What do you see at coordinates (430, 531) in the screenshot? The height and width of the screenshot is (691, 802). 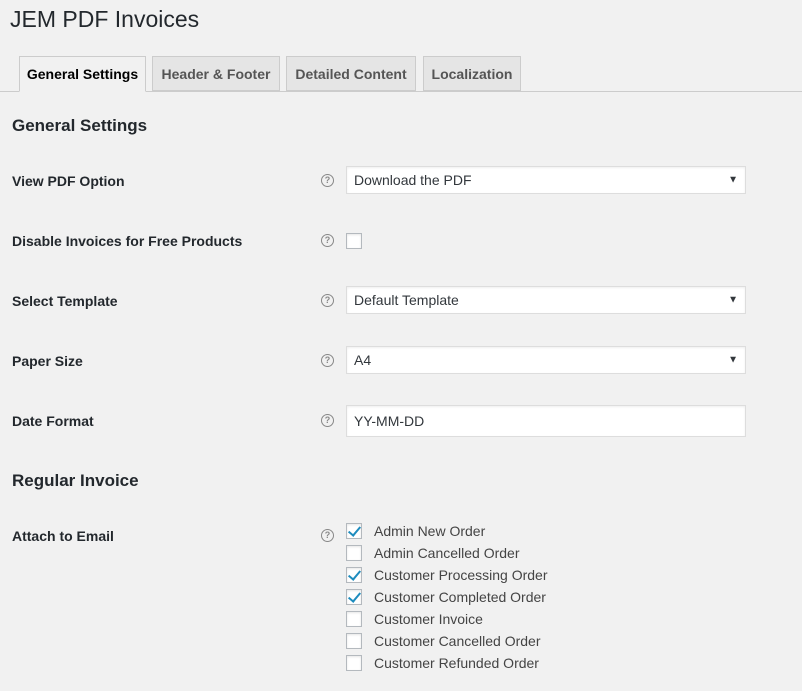 I see `attach-option-label: Admin New Order` at bounding box center [430, 531].